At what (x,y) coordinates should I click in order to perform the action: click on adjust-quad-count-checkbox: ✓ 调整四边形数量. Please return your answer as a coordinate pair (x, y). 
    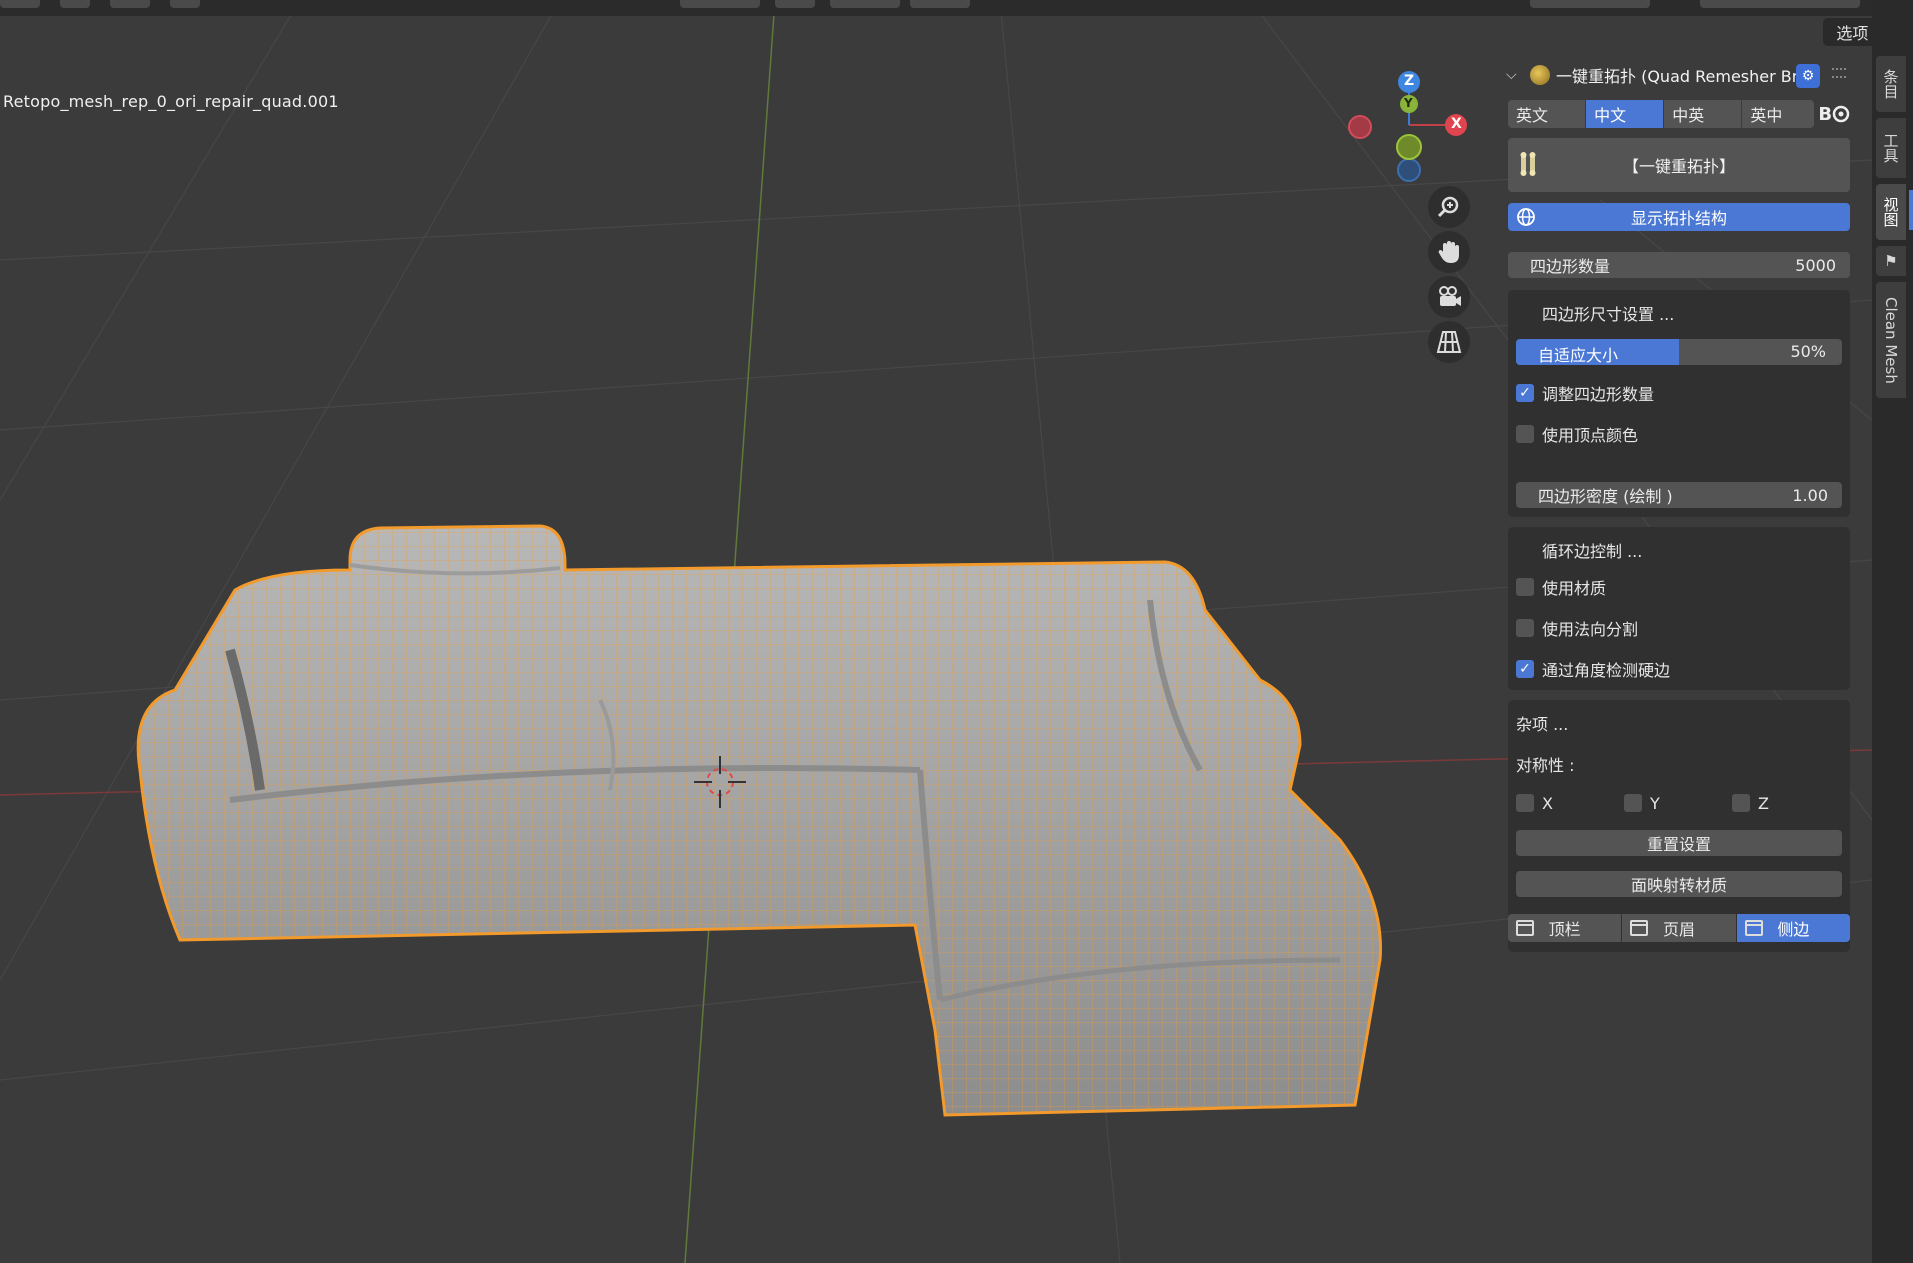
    Looking at the image, I should click on (1585, 393).